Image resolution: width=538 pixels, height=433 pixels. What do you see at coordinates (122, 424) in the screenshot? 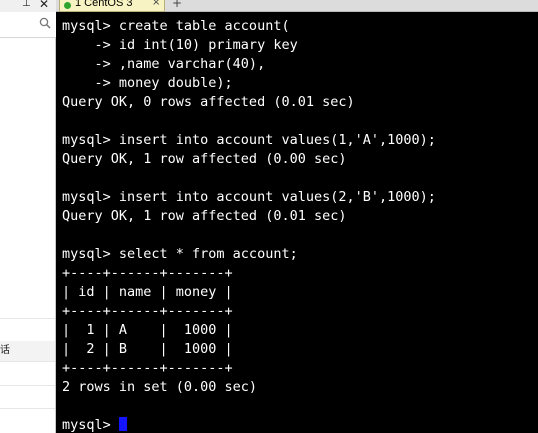
I see `terminal-cursor` at bounding box center [122, 424].